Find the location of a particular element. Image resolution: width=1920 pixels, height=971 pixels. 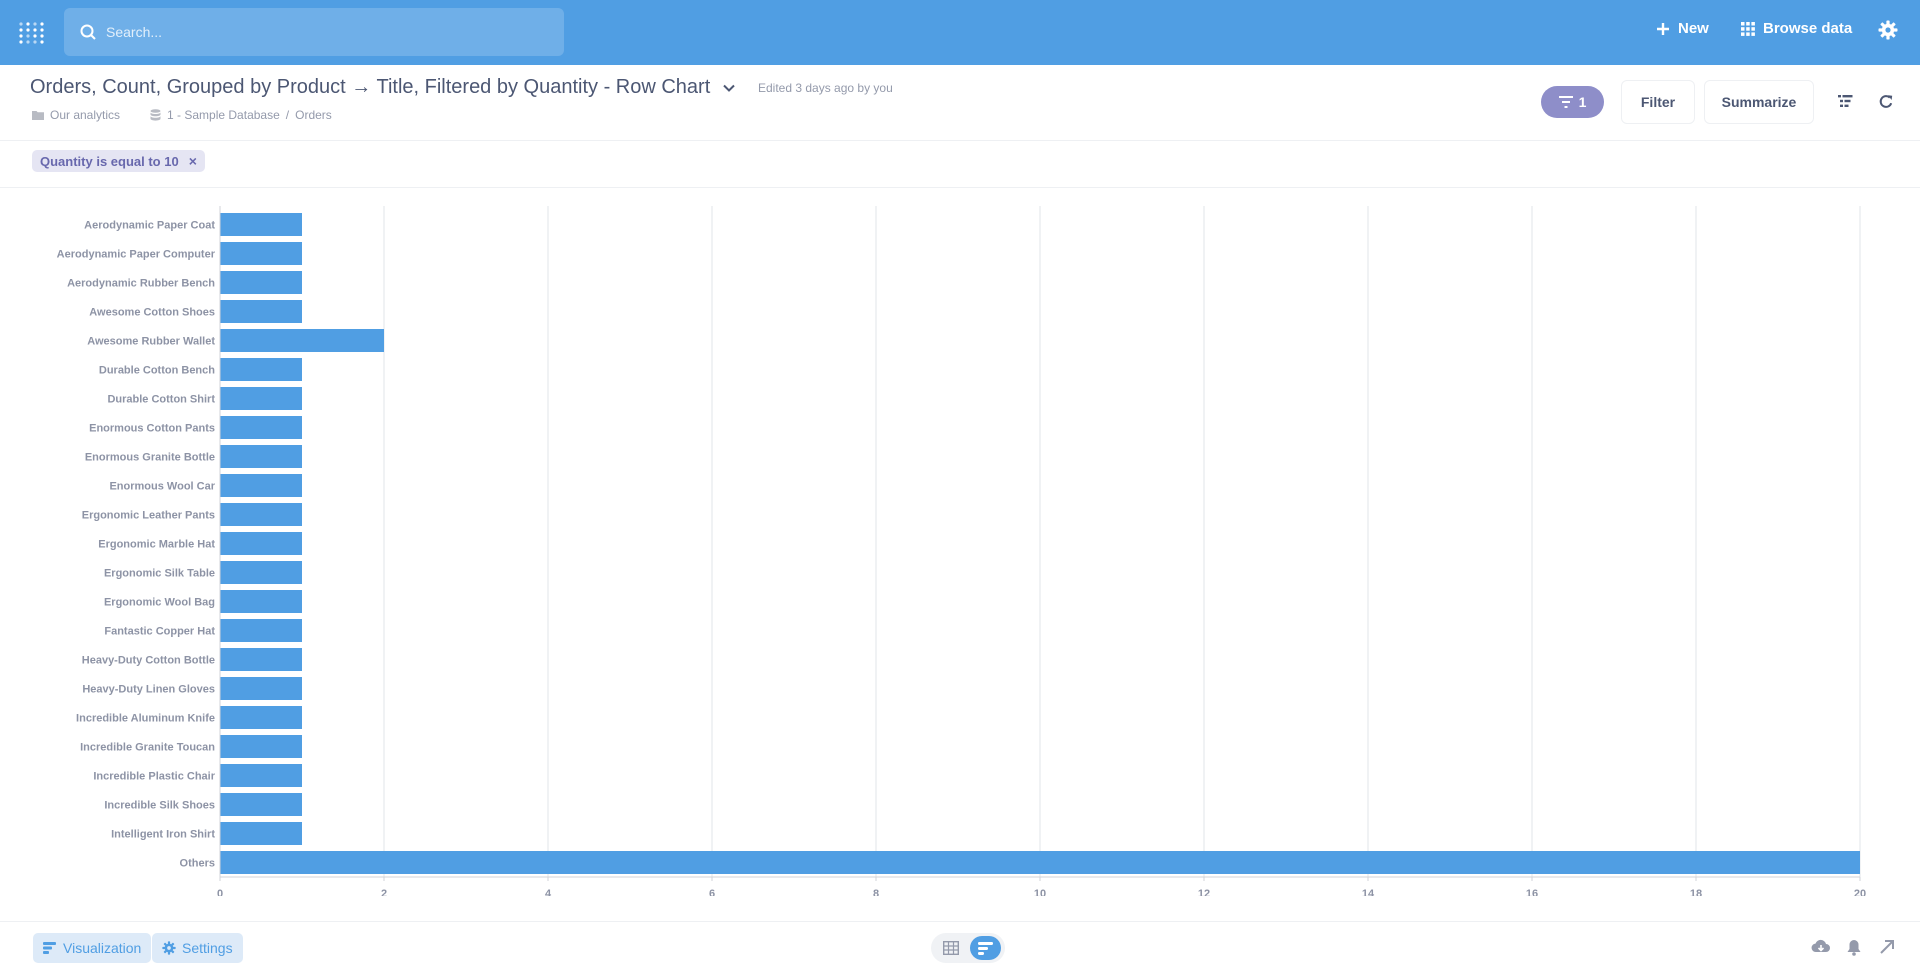

y-category-label: Ergonomic Leather Pants is located at coordinates (148, 516).